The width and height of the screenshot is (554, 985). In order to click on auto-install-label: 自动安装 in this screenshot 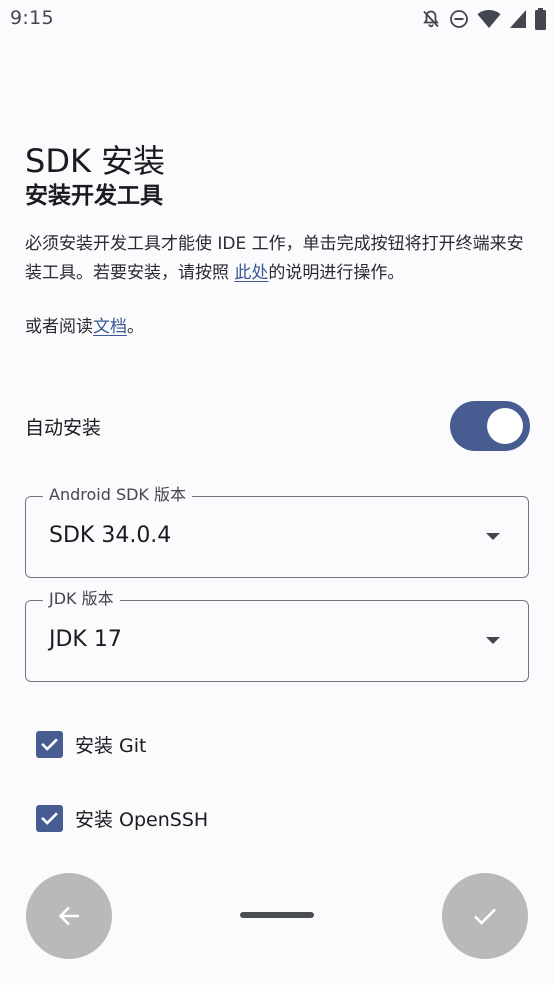, I will do `click(63, 428)`.